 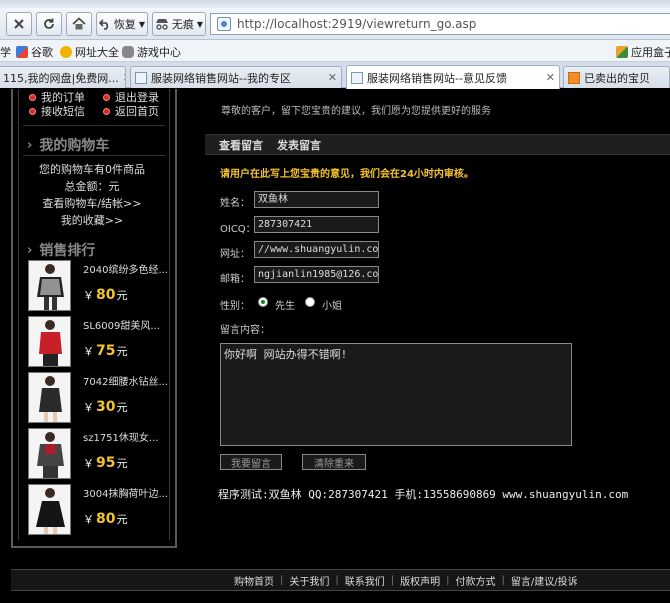 What do you see at coordinates (131, 111) in the screenshot?
I see `menu-home: 返回首页` at bounding box center [131, 111].